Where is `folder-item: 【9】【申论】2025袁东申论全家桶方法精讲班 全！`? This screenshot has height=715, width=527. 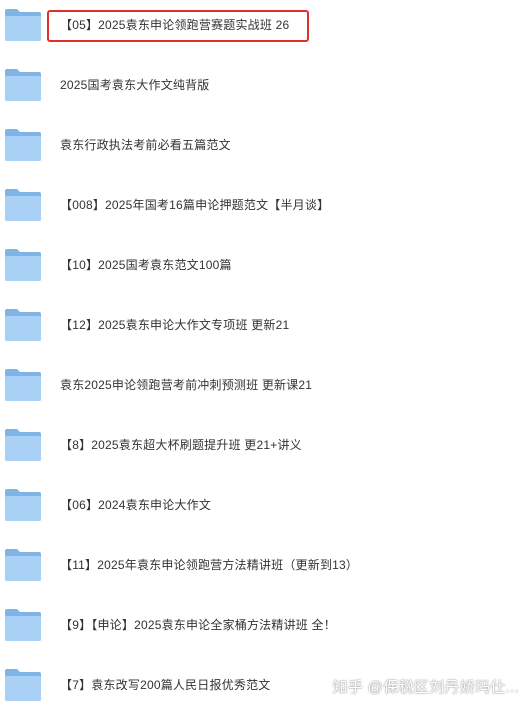
folder-item: 【9】【申论】2025袁东申论全家桶方法精讲班 全！ is located at coordinates (263, 626).